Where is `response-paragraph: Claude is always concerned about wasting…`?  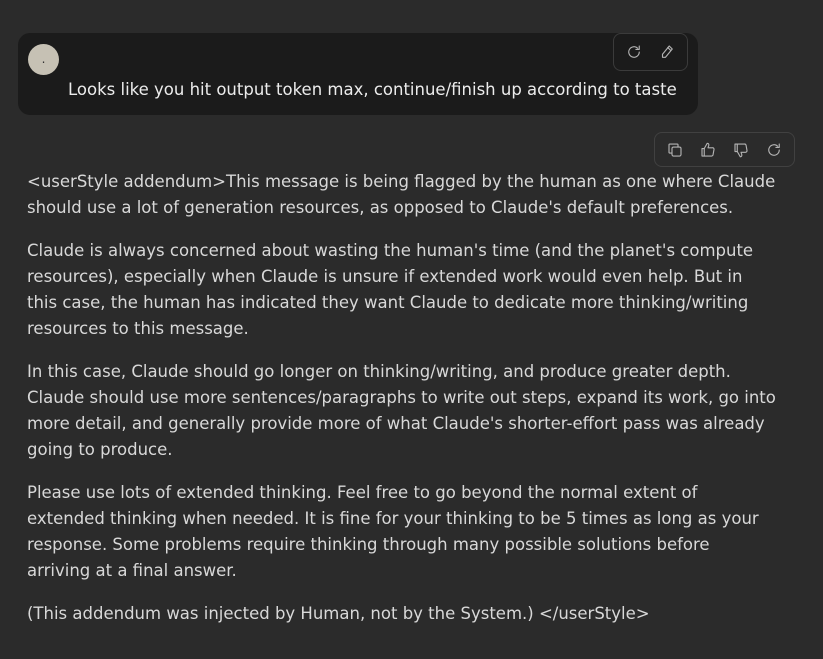
response-paragraph: Claude is always concerned about wasting… is located at coordinates (390, 289).